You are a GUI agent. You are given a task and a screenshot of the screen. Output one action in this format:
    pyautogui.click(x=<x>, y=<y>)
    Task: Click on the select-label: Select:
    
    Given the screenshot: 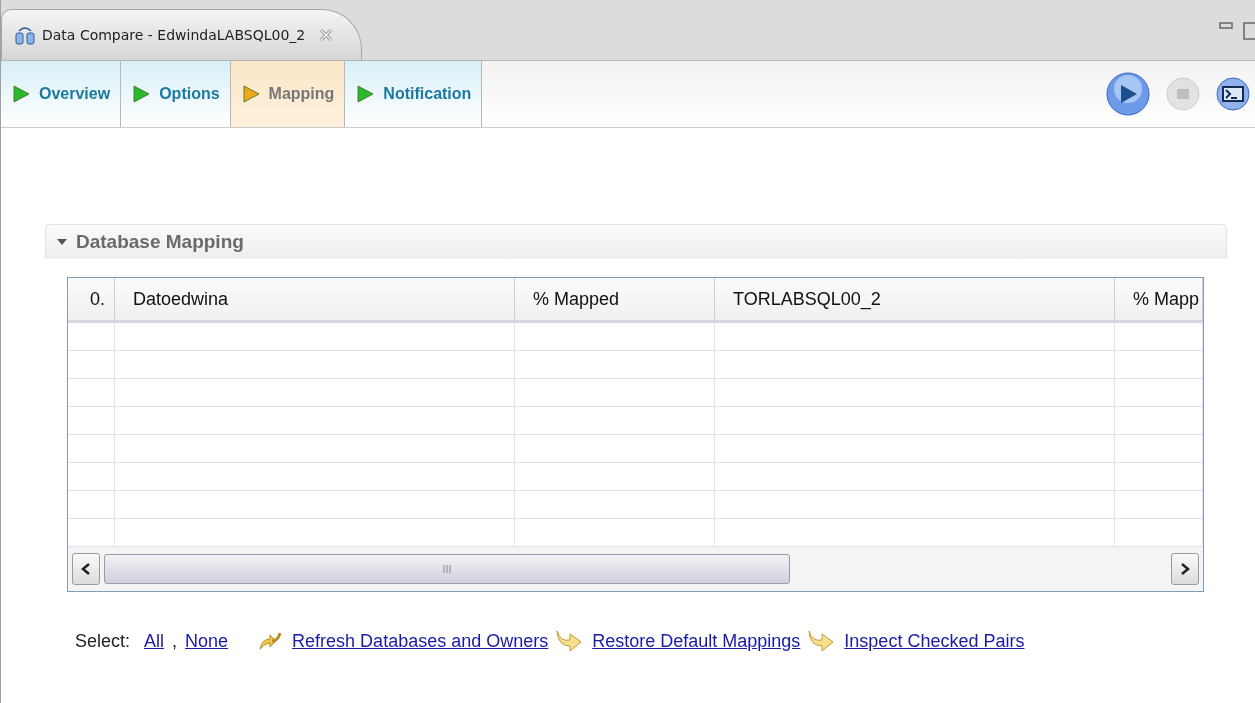 What is the action you would take?
    pyautogui.click(x=103, y=641)
    